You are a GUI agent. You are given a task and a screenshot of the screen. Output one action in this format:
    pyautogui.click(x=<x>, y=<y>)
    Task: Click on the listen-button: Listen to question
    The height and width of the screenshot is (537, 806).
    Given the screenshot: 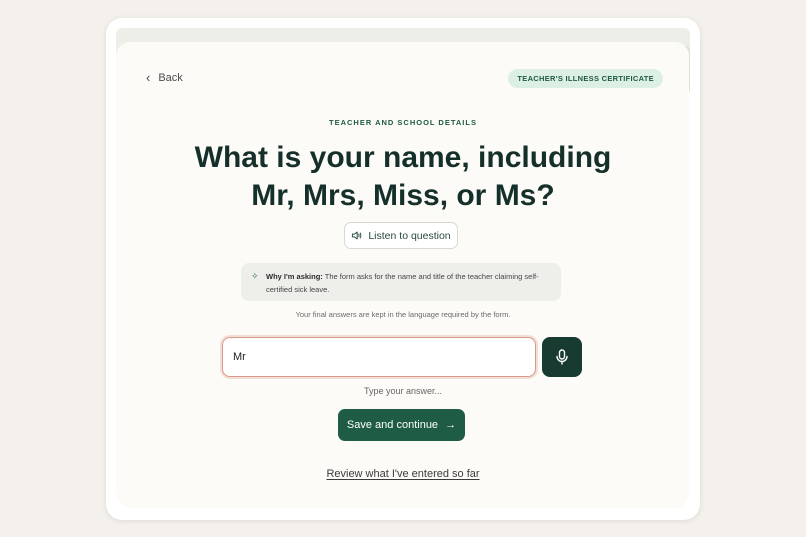 What is the action you would take?
    pyautogui.click(x=401, y=235)
    